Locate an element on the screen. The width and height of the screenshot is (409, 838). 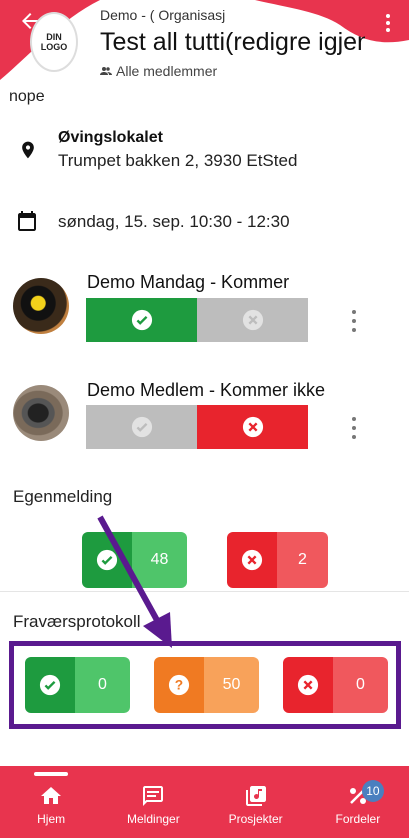
nav-label: Fordeler is located at coordinates (358, 819).